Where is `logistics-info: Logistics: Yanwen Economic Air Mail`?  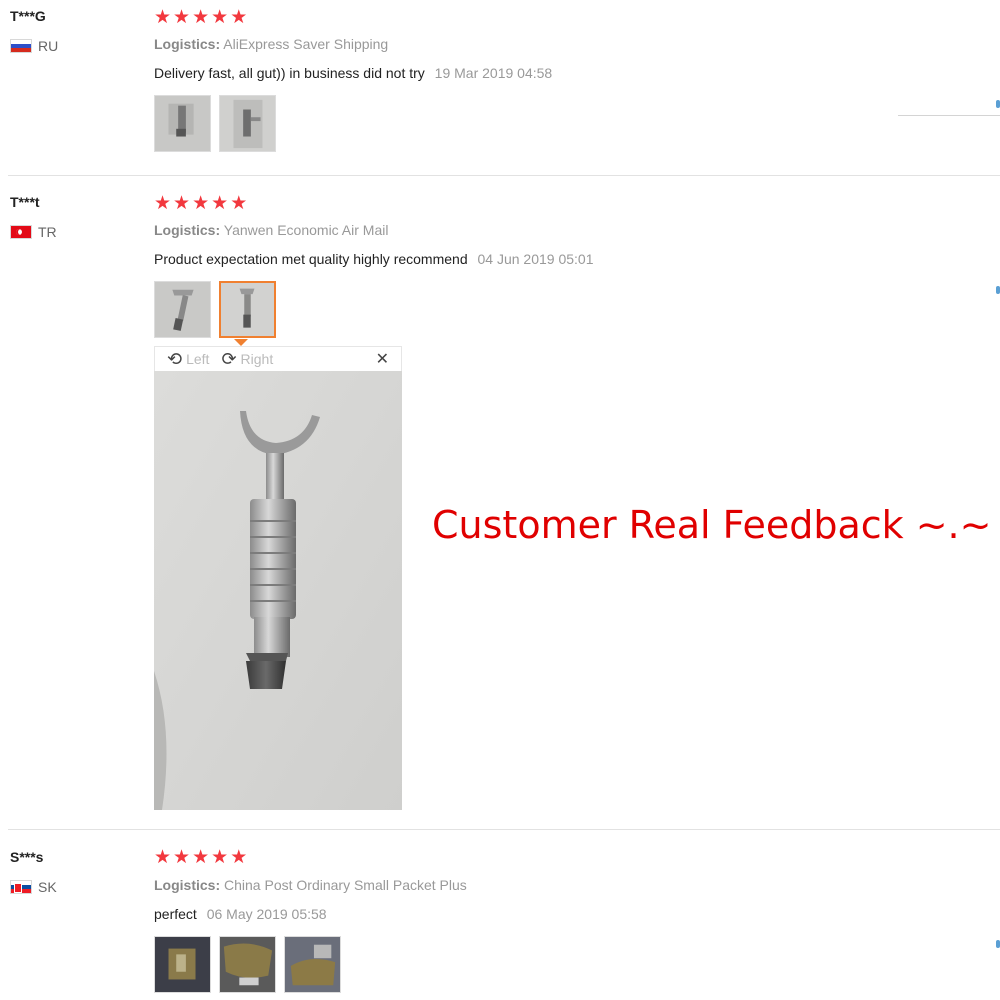
logistics-info: Logistics: Yanwen Economic Air Mail is located at coordinates (271, 230).